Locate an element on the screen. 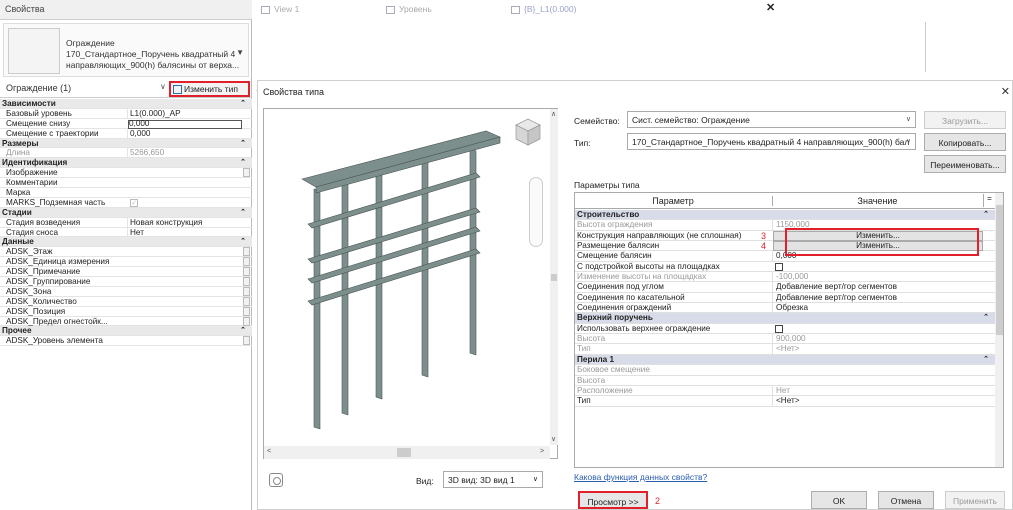  ok-button: OK is located at coordinates (839, 500).